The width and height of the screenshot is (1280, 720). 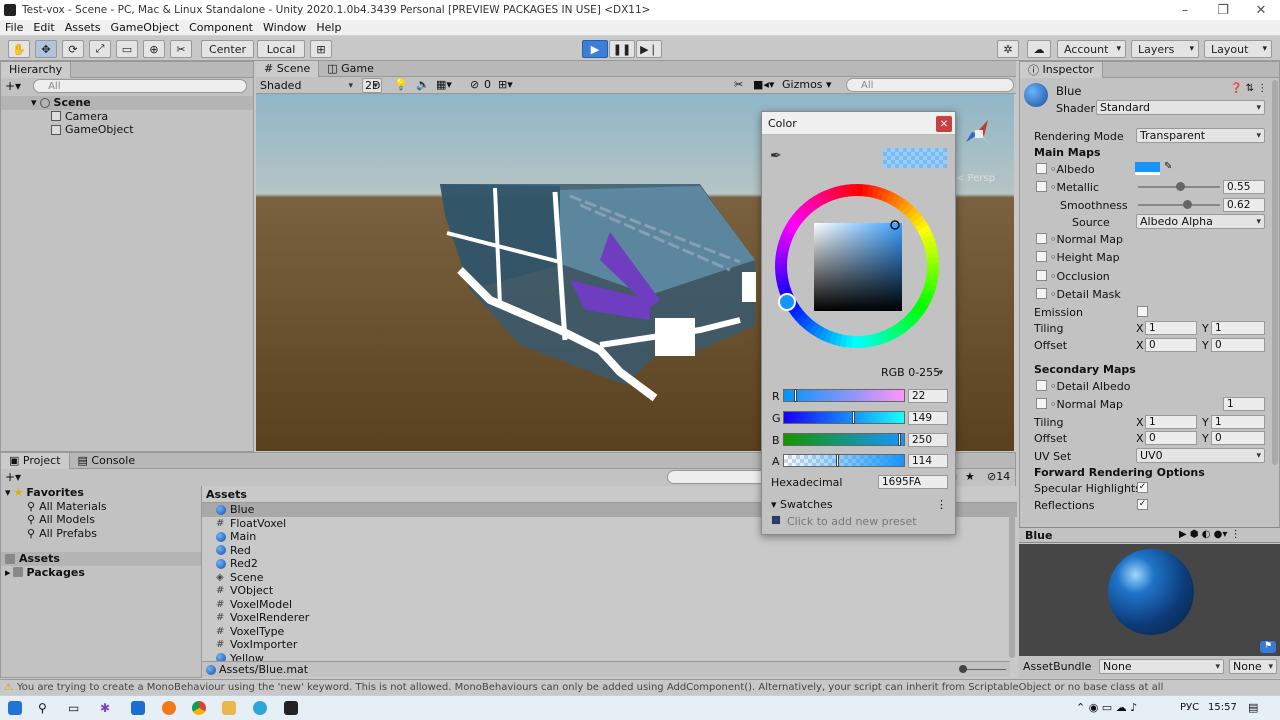 What do you see at coordinates (288, 68) in the screenshot?
I see `scene-tab: # Scene` at bounding box center [288, 68].